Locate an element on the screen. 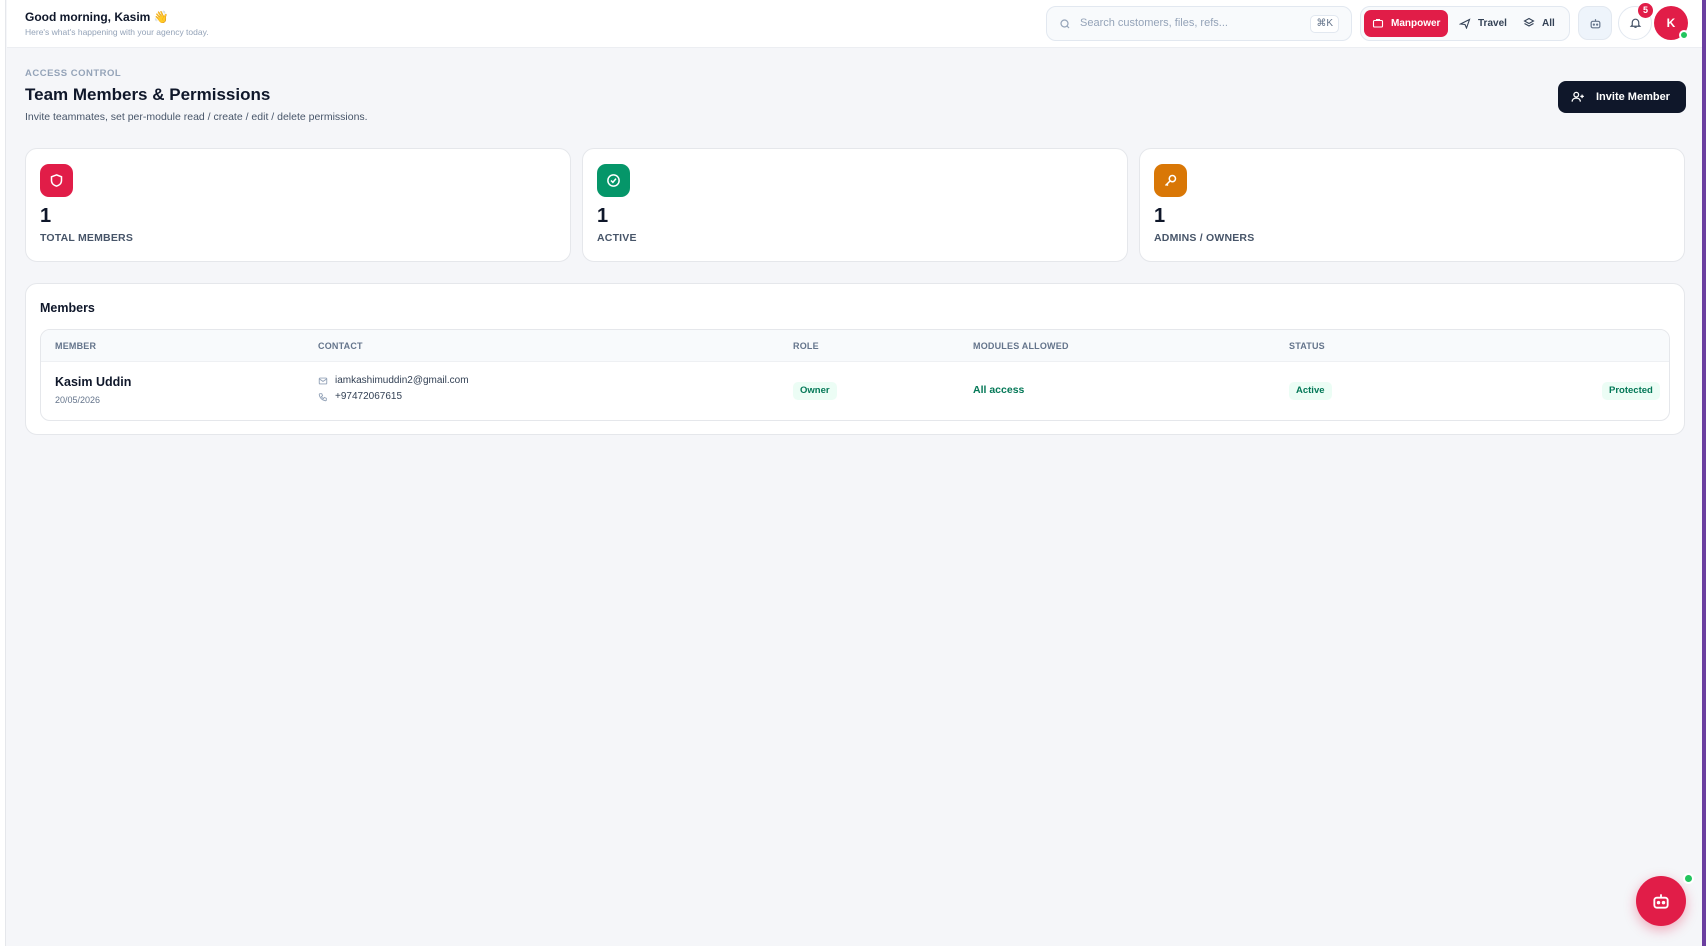  chat-assistant-button is located at coordinates (1661, 901).